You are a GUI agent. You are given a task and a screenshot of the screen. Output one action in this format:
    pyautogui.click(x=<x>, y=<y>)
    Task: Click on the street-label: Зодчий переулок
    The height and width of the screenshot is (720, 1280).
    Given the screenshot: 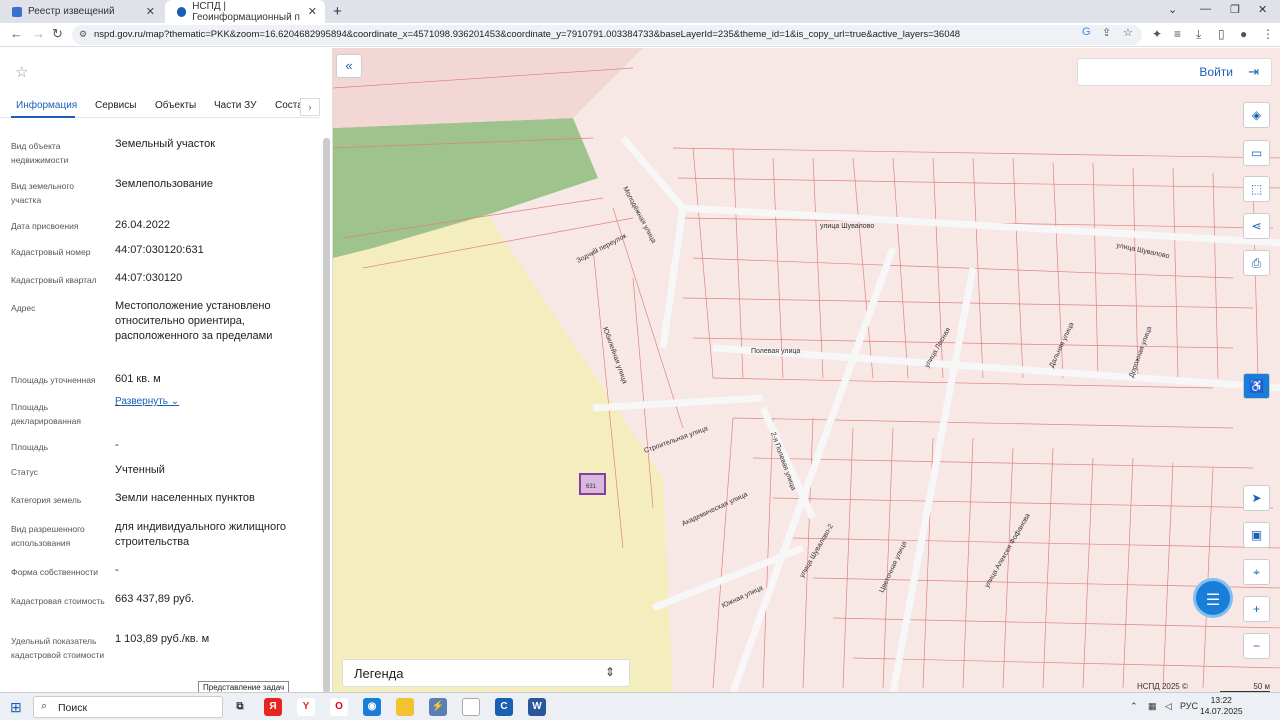 What is the action you would take?
    pyautogui.click(x=601, y=247)
    